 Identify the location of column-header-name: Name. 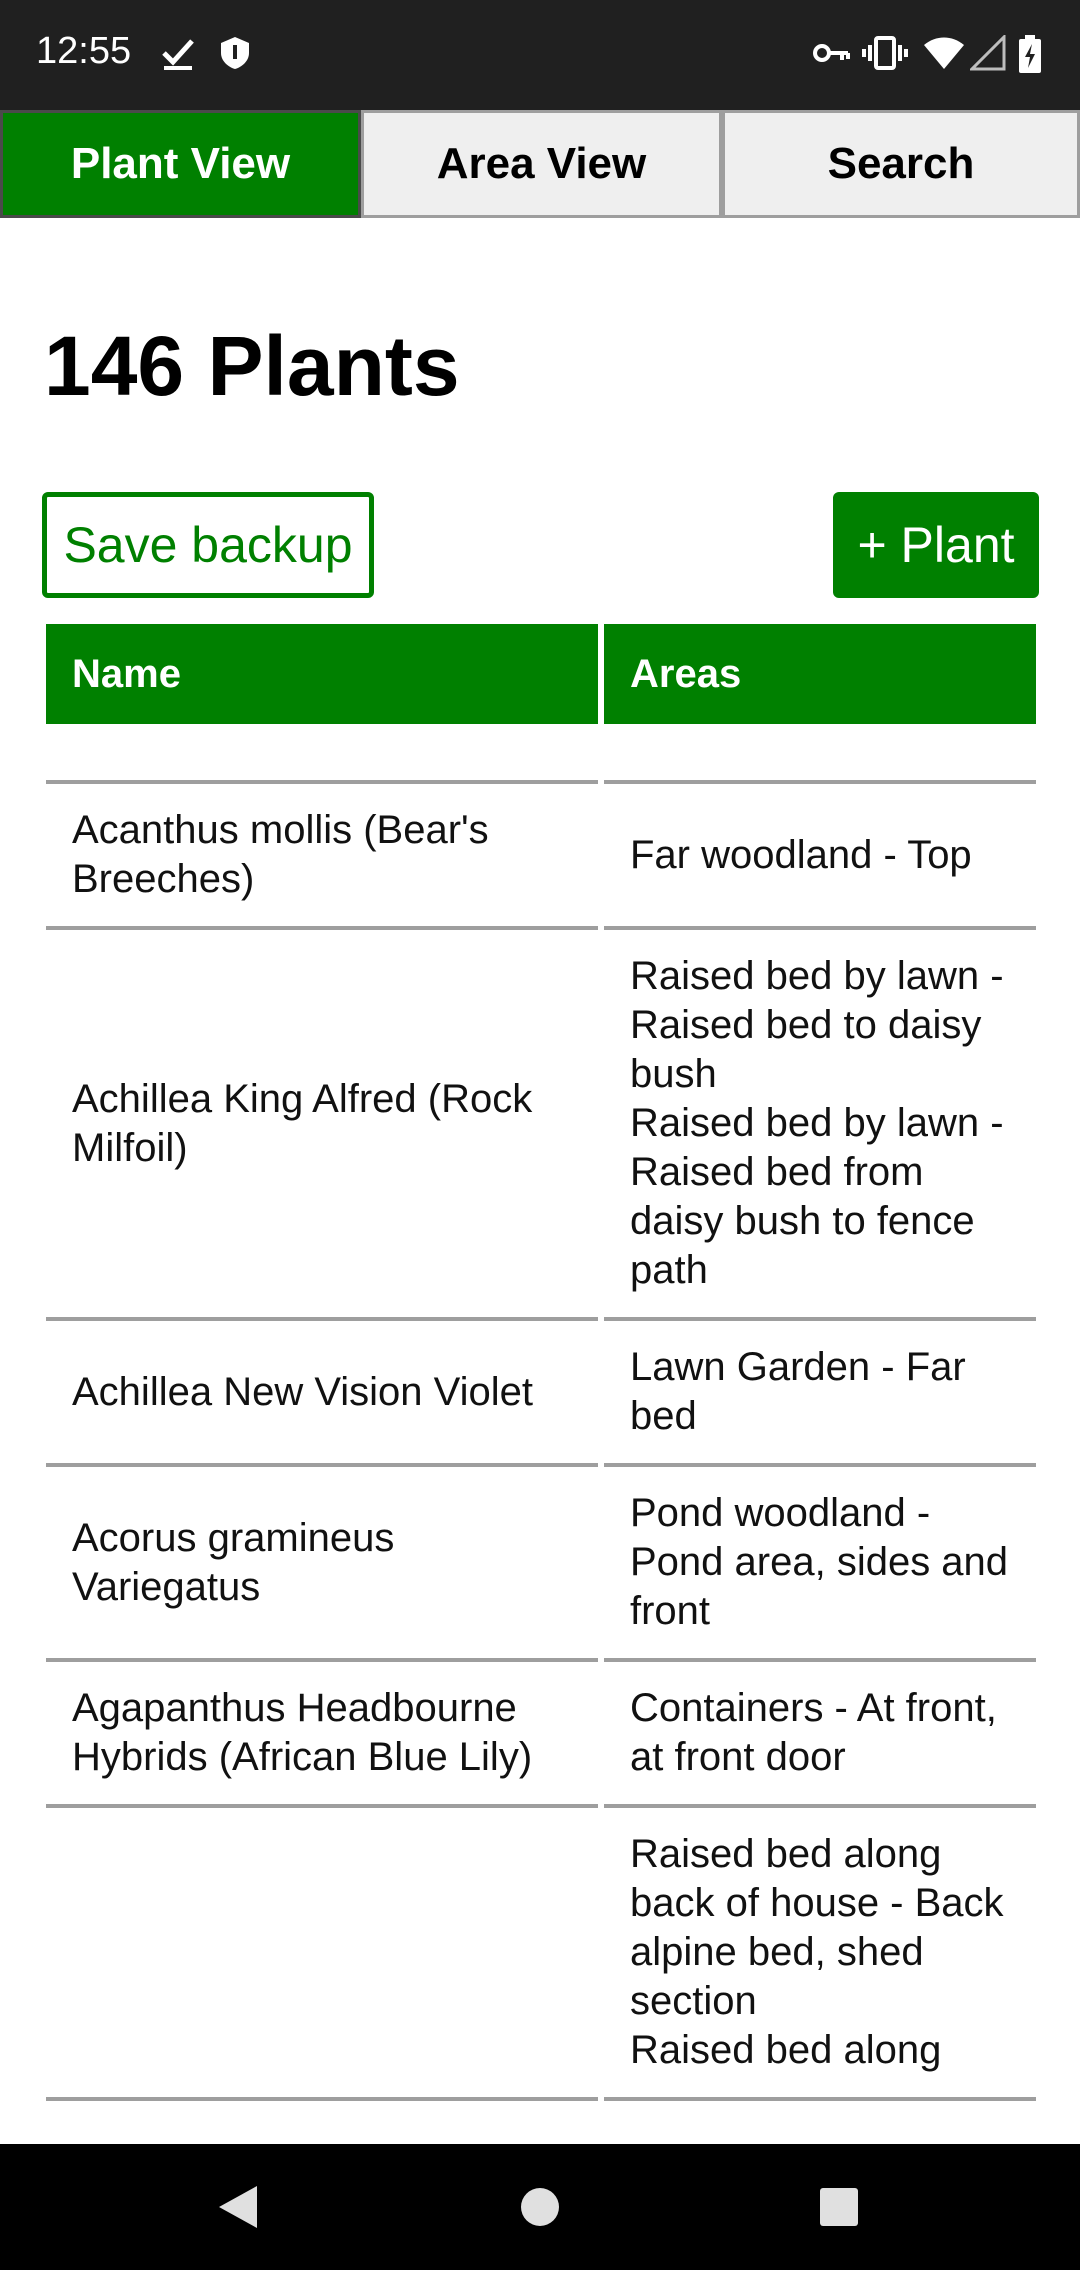
(322, 674).